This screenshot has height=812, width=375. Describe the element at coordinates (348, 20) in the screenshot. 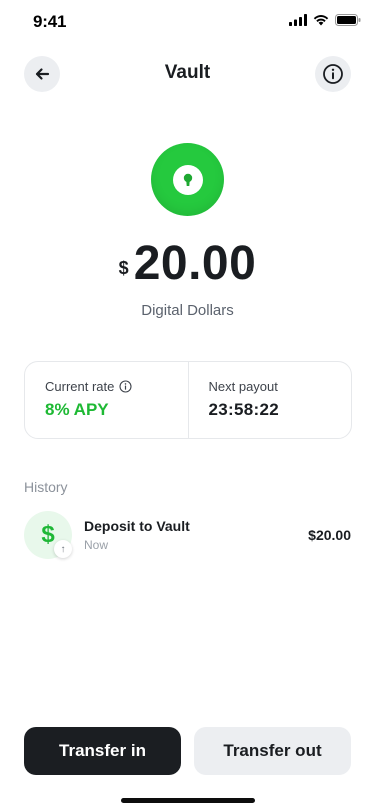

I see `battery-icon` at that location.